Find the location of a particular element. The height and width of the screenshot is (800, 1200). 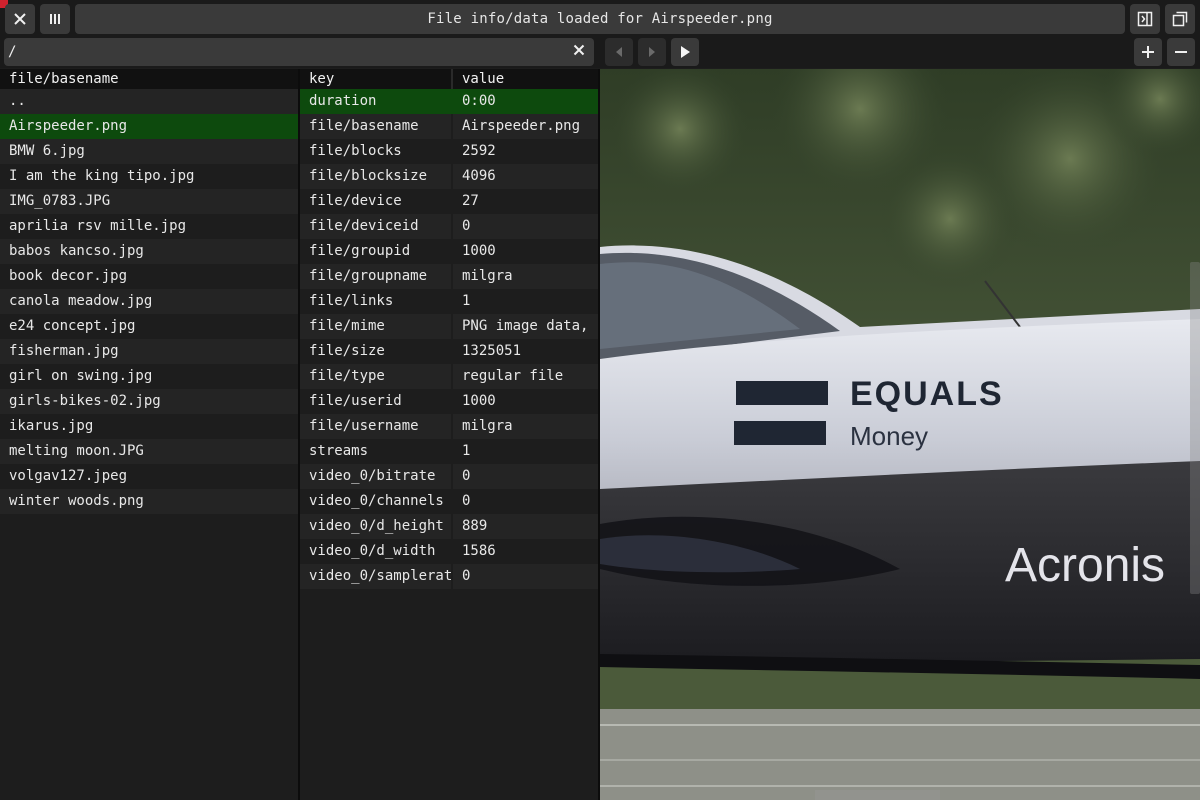

file-list-item: volgav127.jpeg is located at coordinates (149, 476).